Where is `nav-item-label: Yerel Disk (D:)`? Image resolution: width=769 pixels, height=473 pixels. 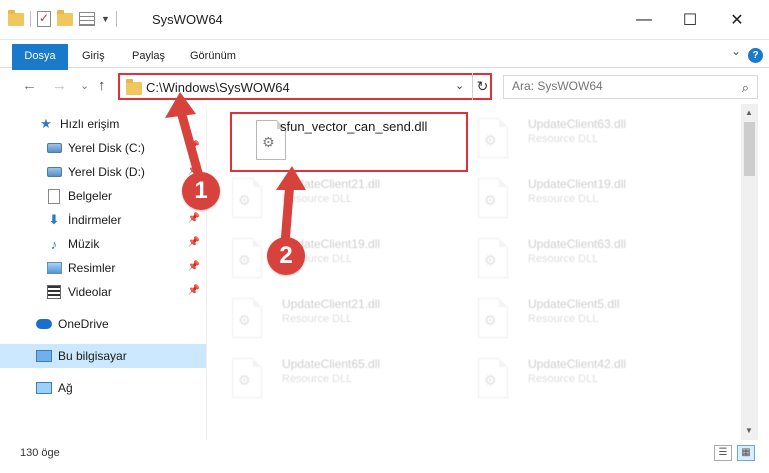
nav-item-label: Yerel Disk (D:) is located at coordinates (106, 172).